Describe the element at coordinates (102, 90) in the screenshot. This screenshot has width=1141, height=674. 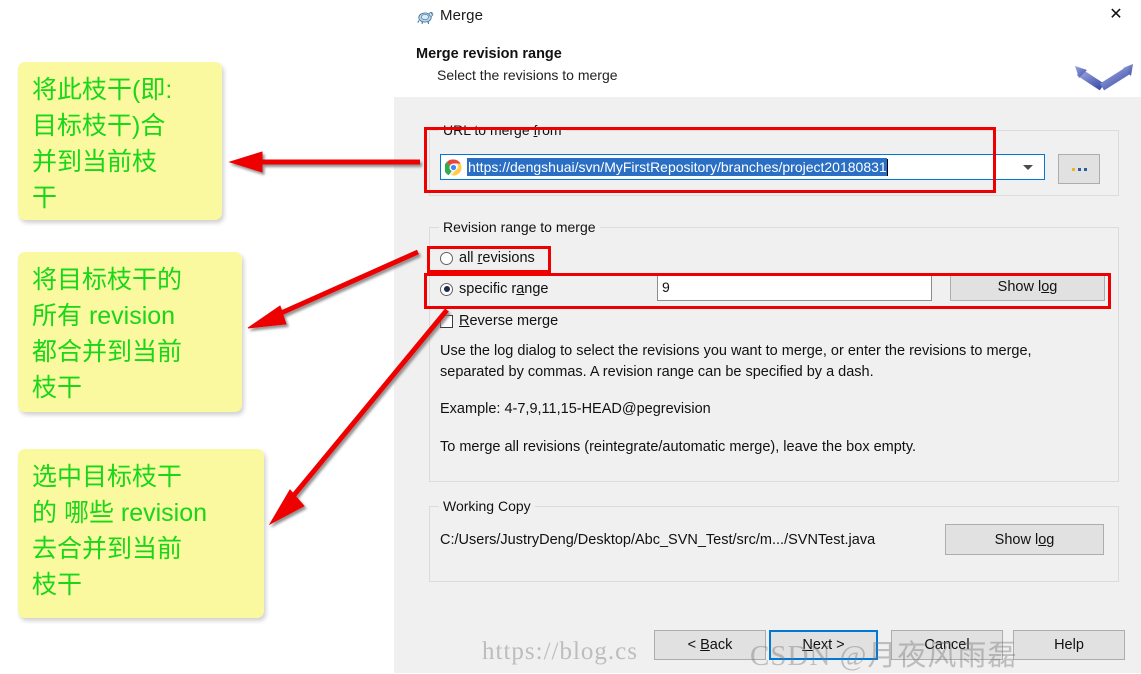
I see `note-1-line-1: 将此枝干(即:` at that location.